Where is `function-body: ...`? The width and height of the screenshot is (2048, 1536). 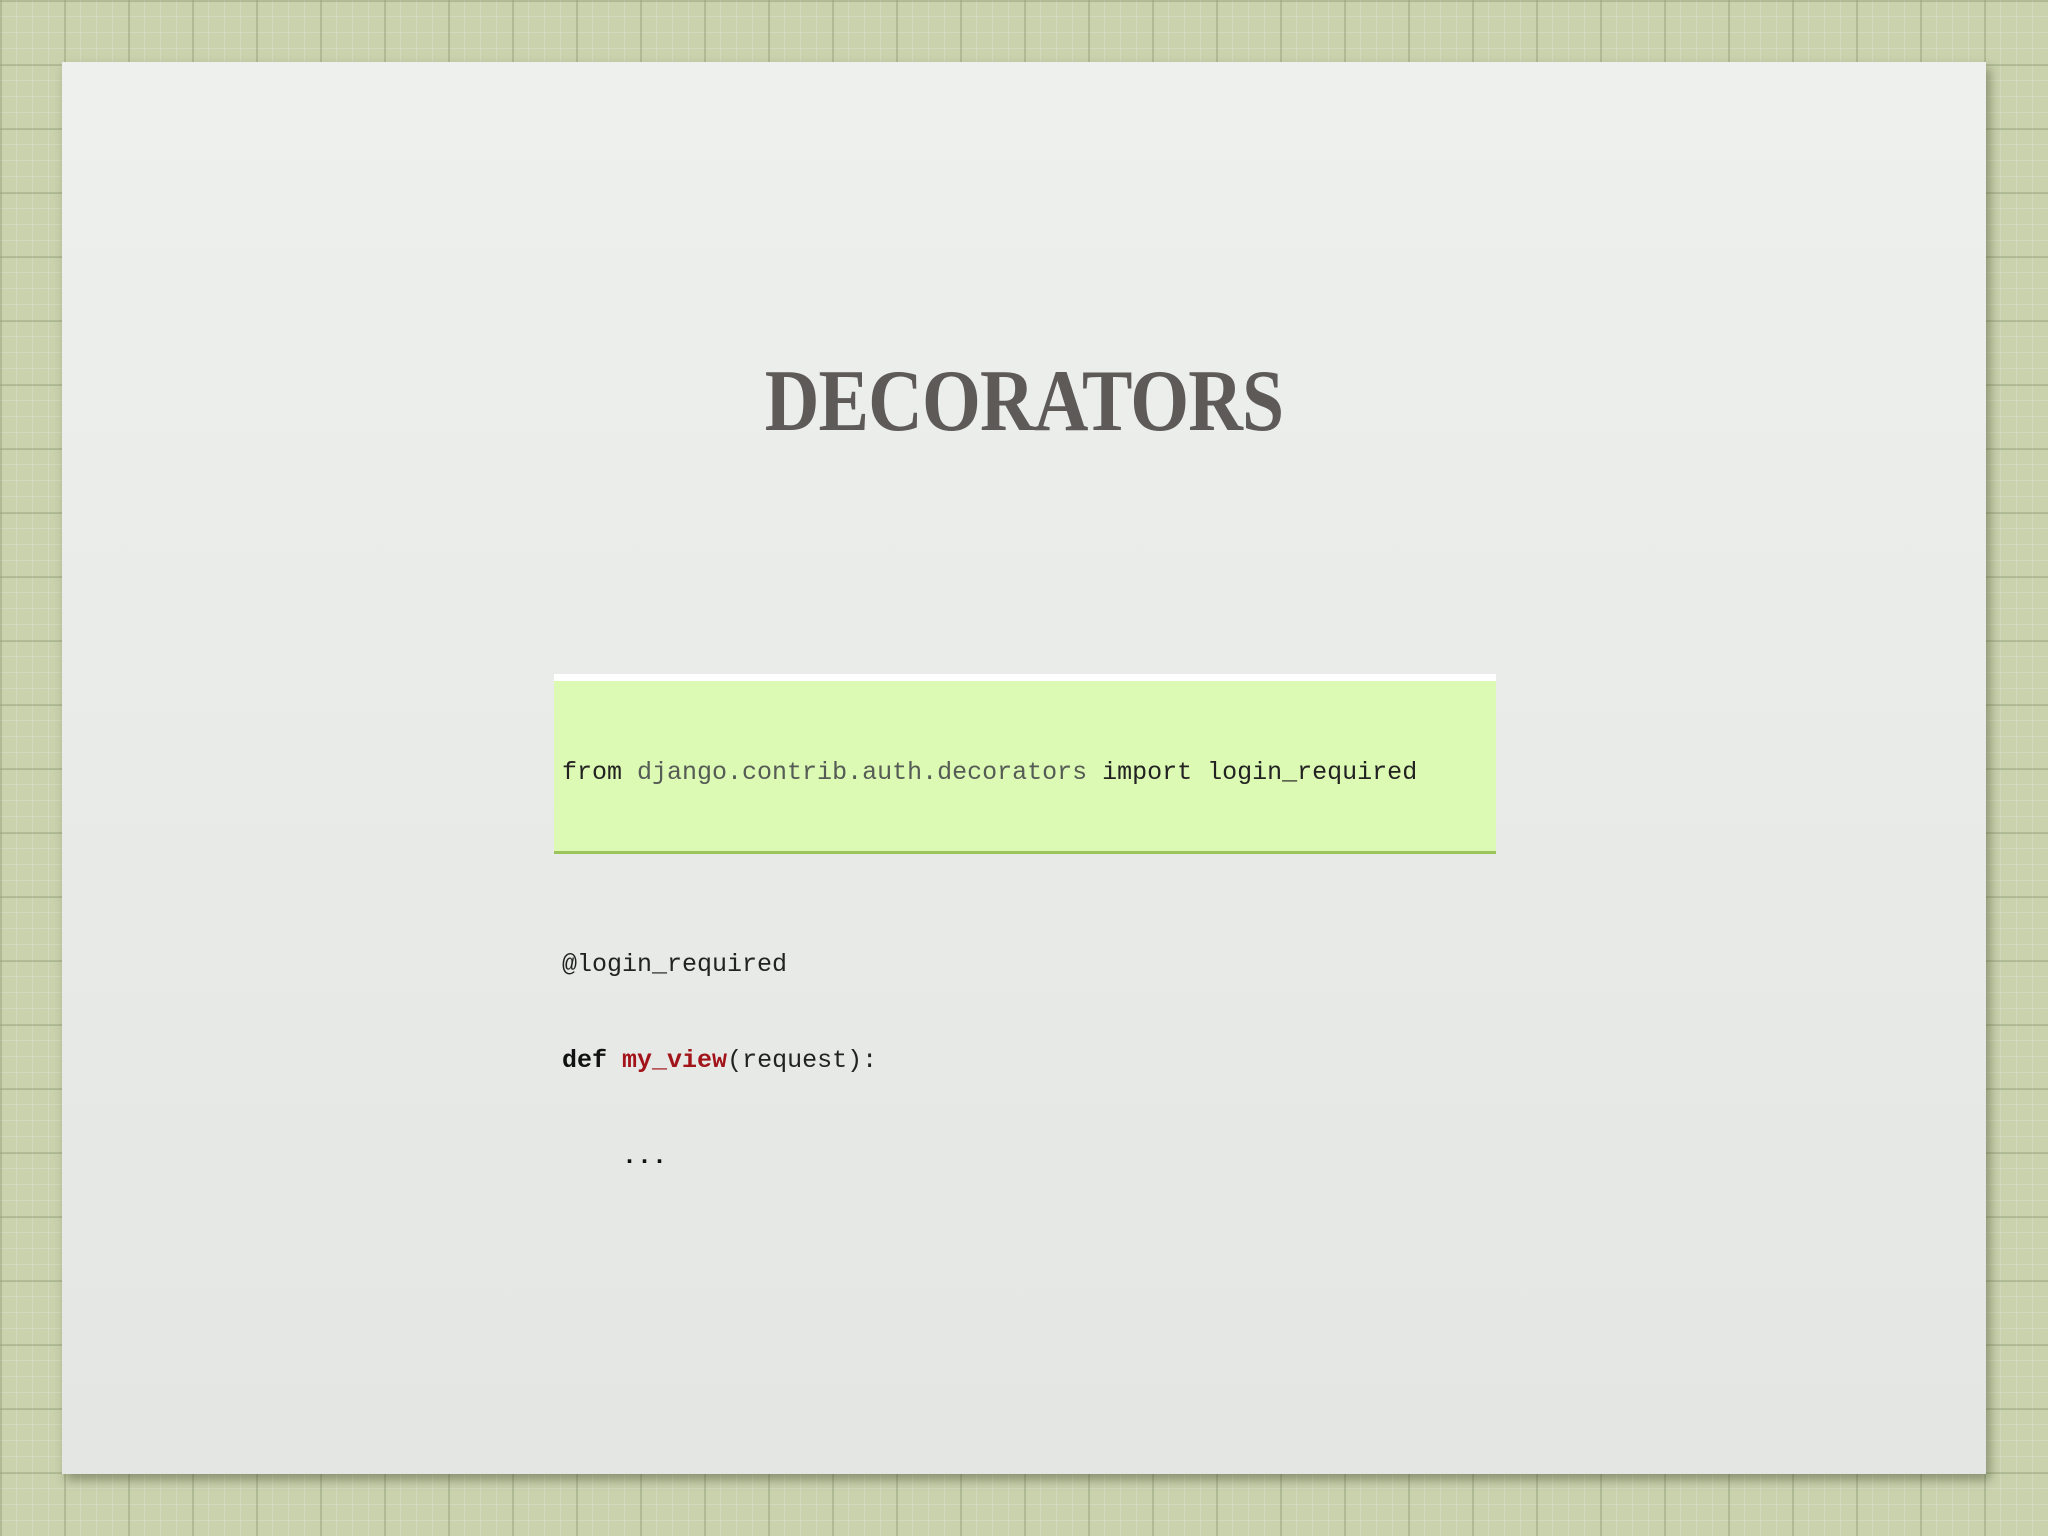 function-body: ... is located at coordinates (645, 1156).